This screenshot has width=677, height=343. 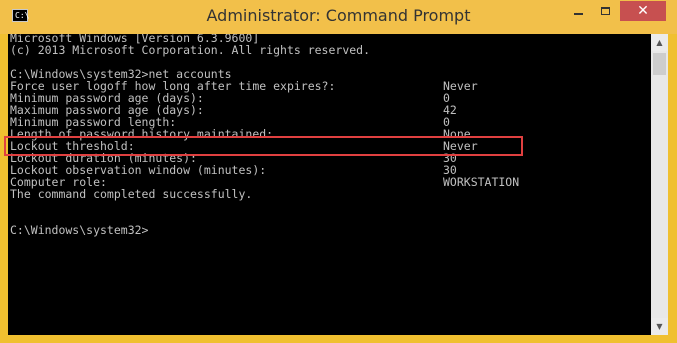 What do you see at coordinates (338, 17) in the screenshot?
I see `title-bar: C:\ Administrator: Command Prompt ✕` at bounding box center [338, 17].